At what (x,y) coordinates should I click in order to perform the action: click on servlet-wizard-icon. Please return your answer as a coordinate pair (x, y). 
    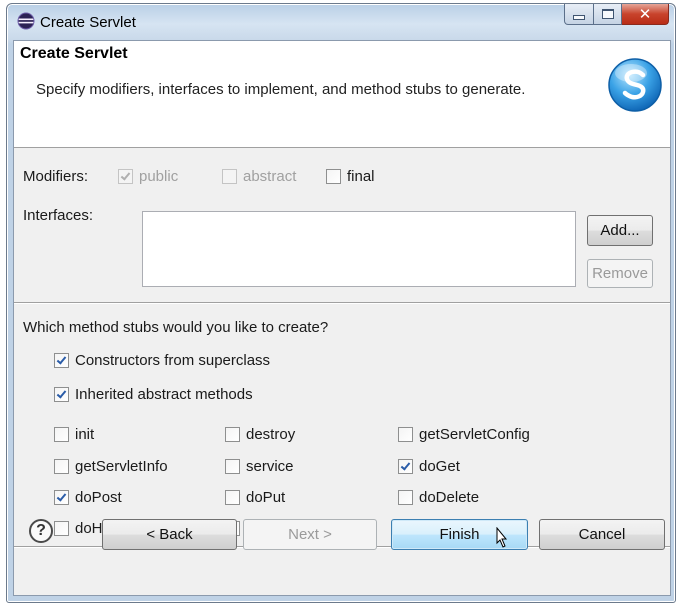
    Looking at the image, I should click on (635, 85).